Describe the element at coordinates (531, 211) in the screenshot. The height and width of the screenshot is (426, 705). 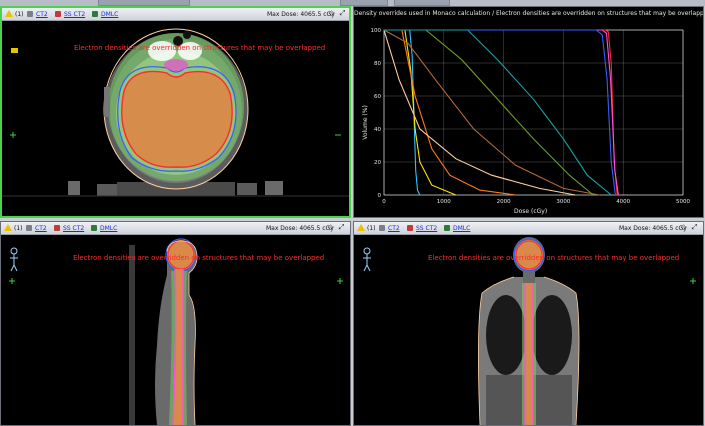
I see `dvh-xlabel: Dose (cGy)` at that location.